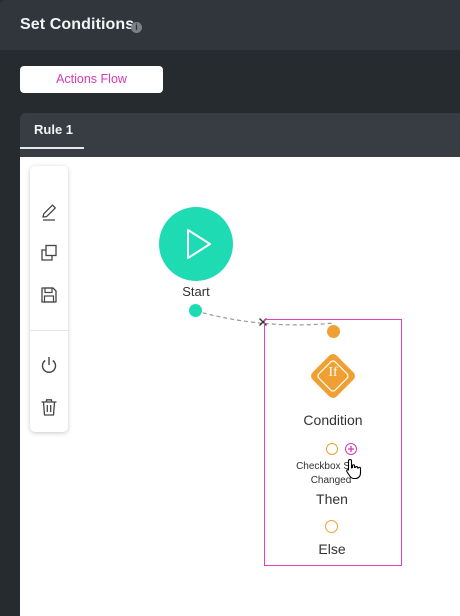 This screenshot has width=460, height=616. What do you see at coordinates (332, 449) in the screenshot?
I see `then-output-port` at bounding box center [332, 449].